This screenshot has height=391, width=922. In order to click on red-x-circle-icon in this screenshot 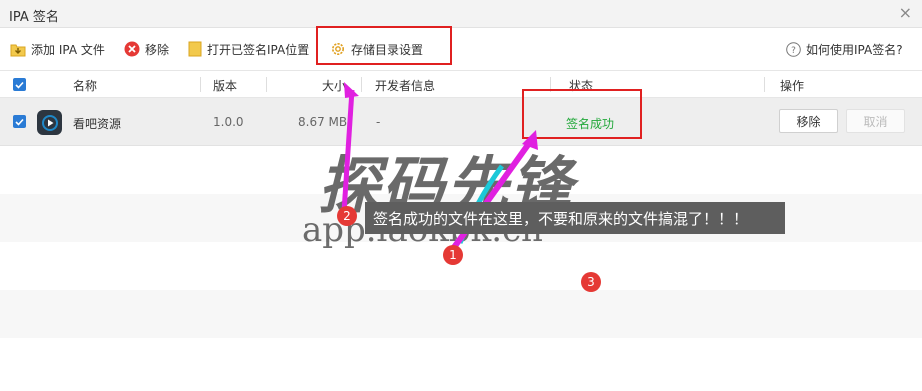, I will do `click(132, 49)`.